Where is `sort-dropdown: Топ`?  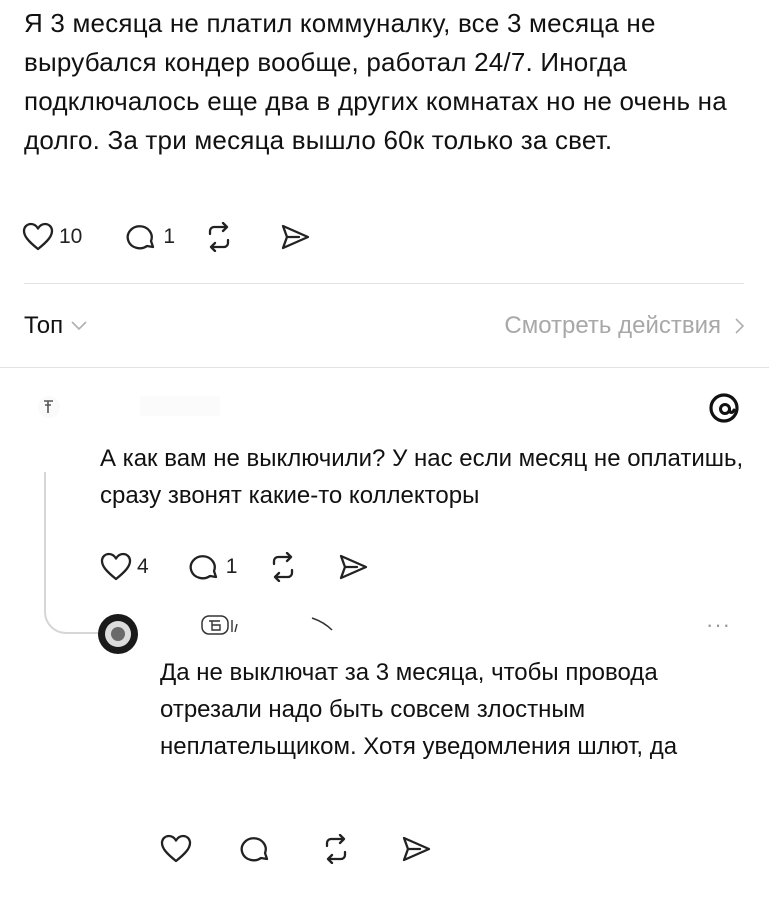 sort-dropdown: Топ is located at coordinates (55, 326).